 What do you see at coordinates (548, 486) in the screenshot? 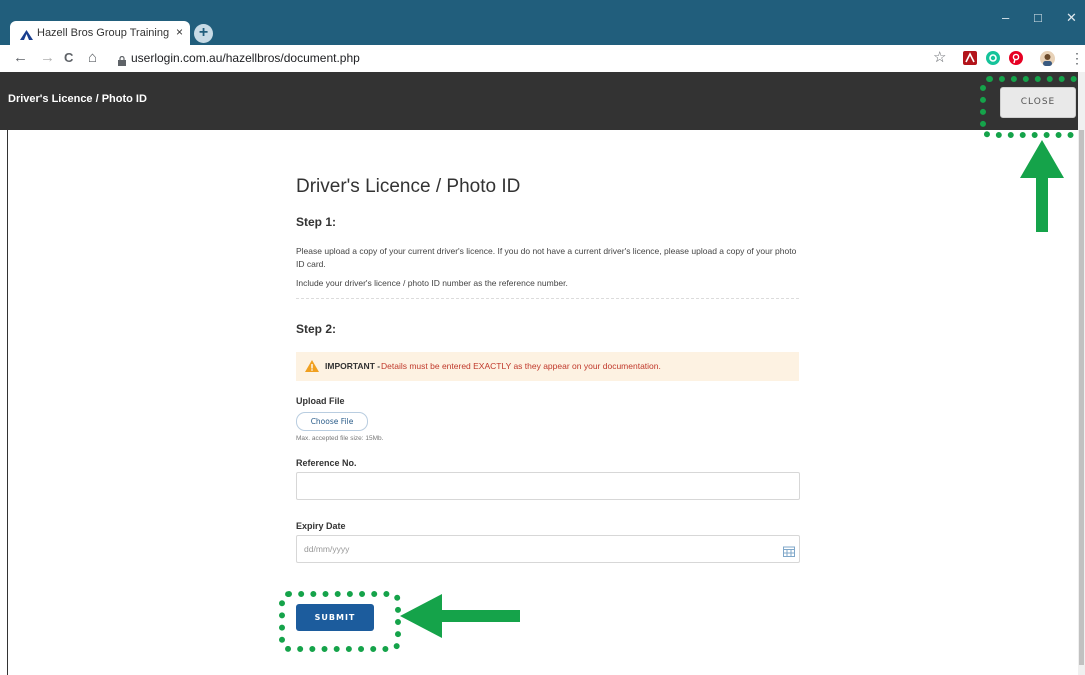
I see `reference-input` at bounding box center [548, 486].